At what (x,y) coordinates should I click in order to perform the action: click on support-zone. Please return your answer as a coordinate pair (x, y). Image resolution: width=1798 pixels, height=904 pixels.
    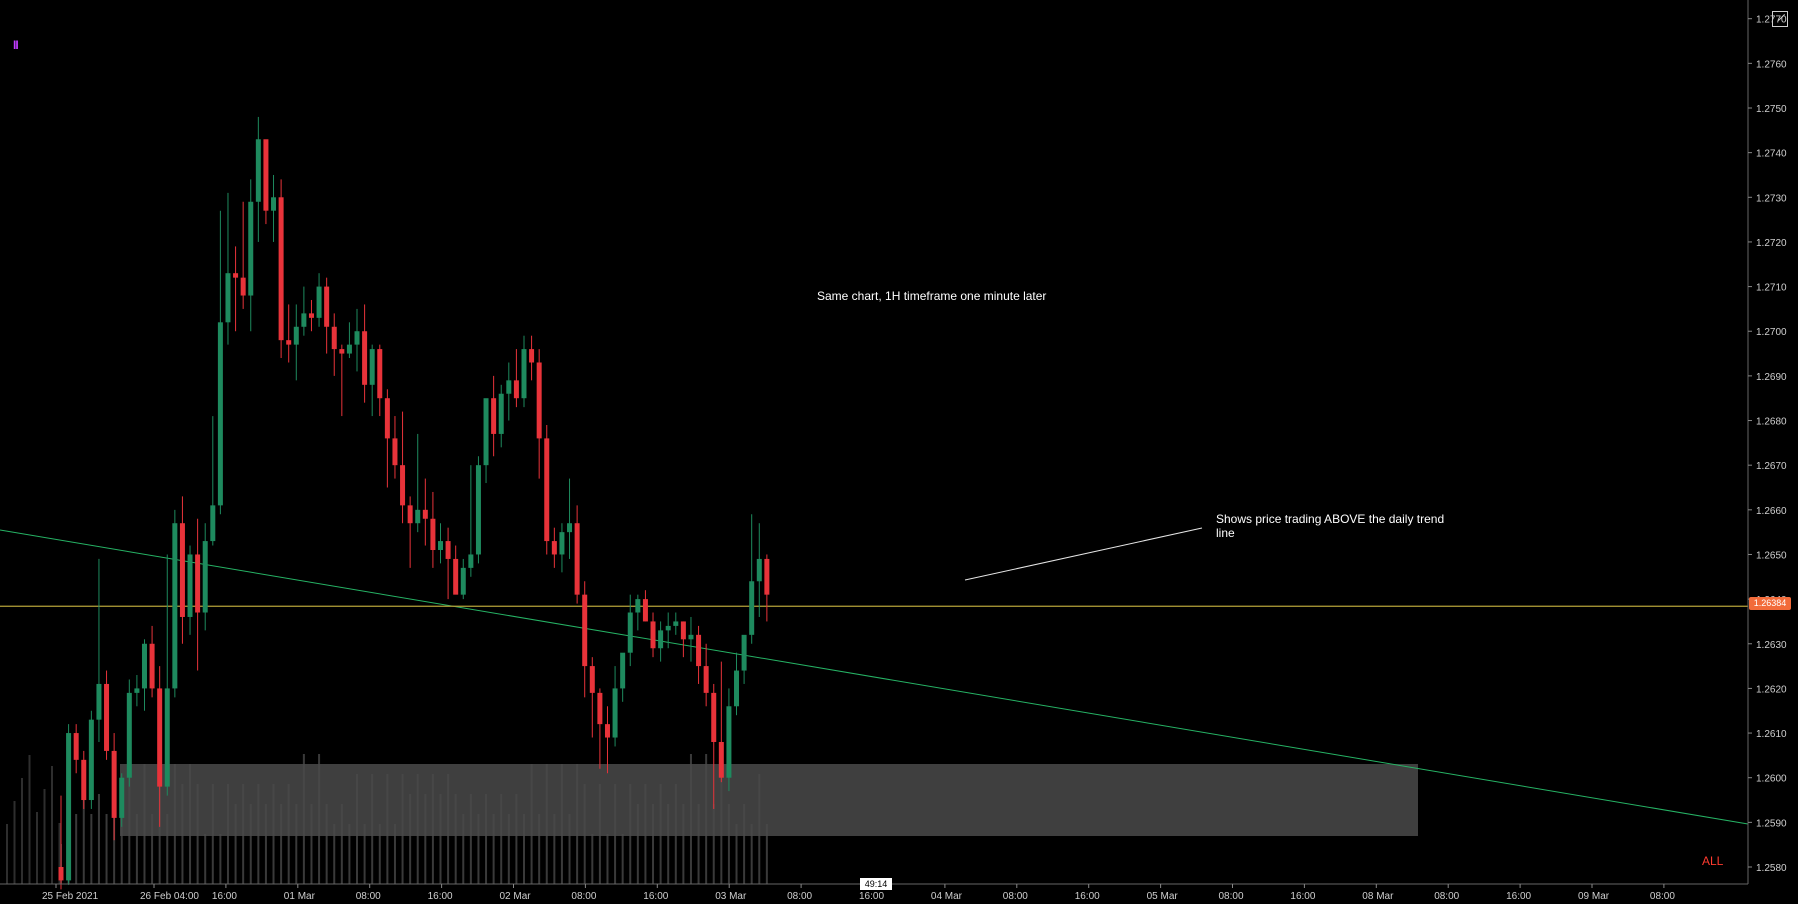
    Looking at the image, I should click on (769, 800).